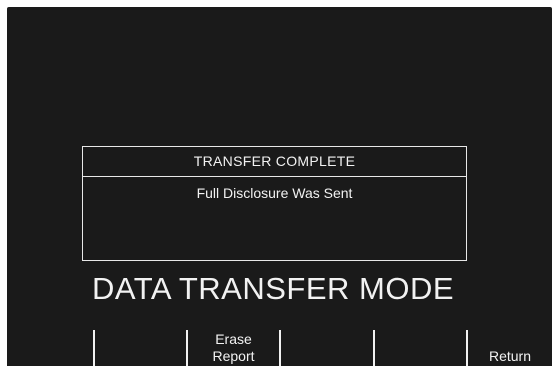 This screenshot has width=552, height=366. Describe the element at coordinates (274, 193) in the screenshot. I see `dialog-message: Full Disclosure Was Sent` at that location.